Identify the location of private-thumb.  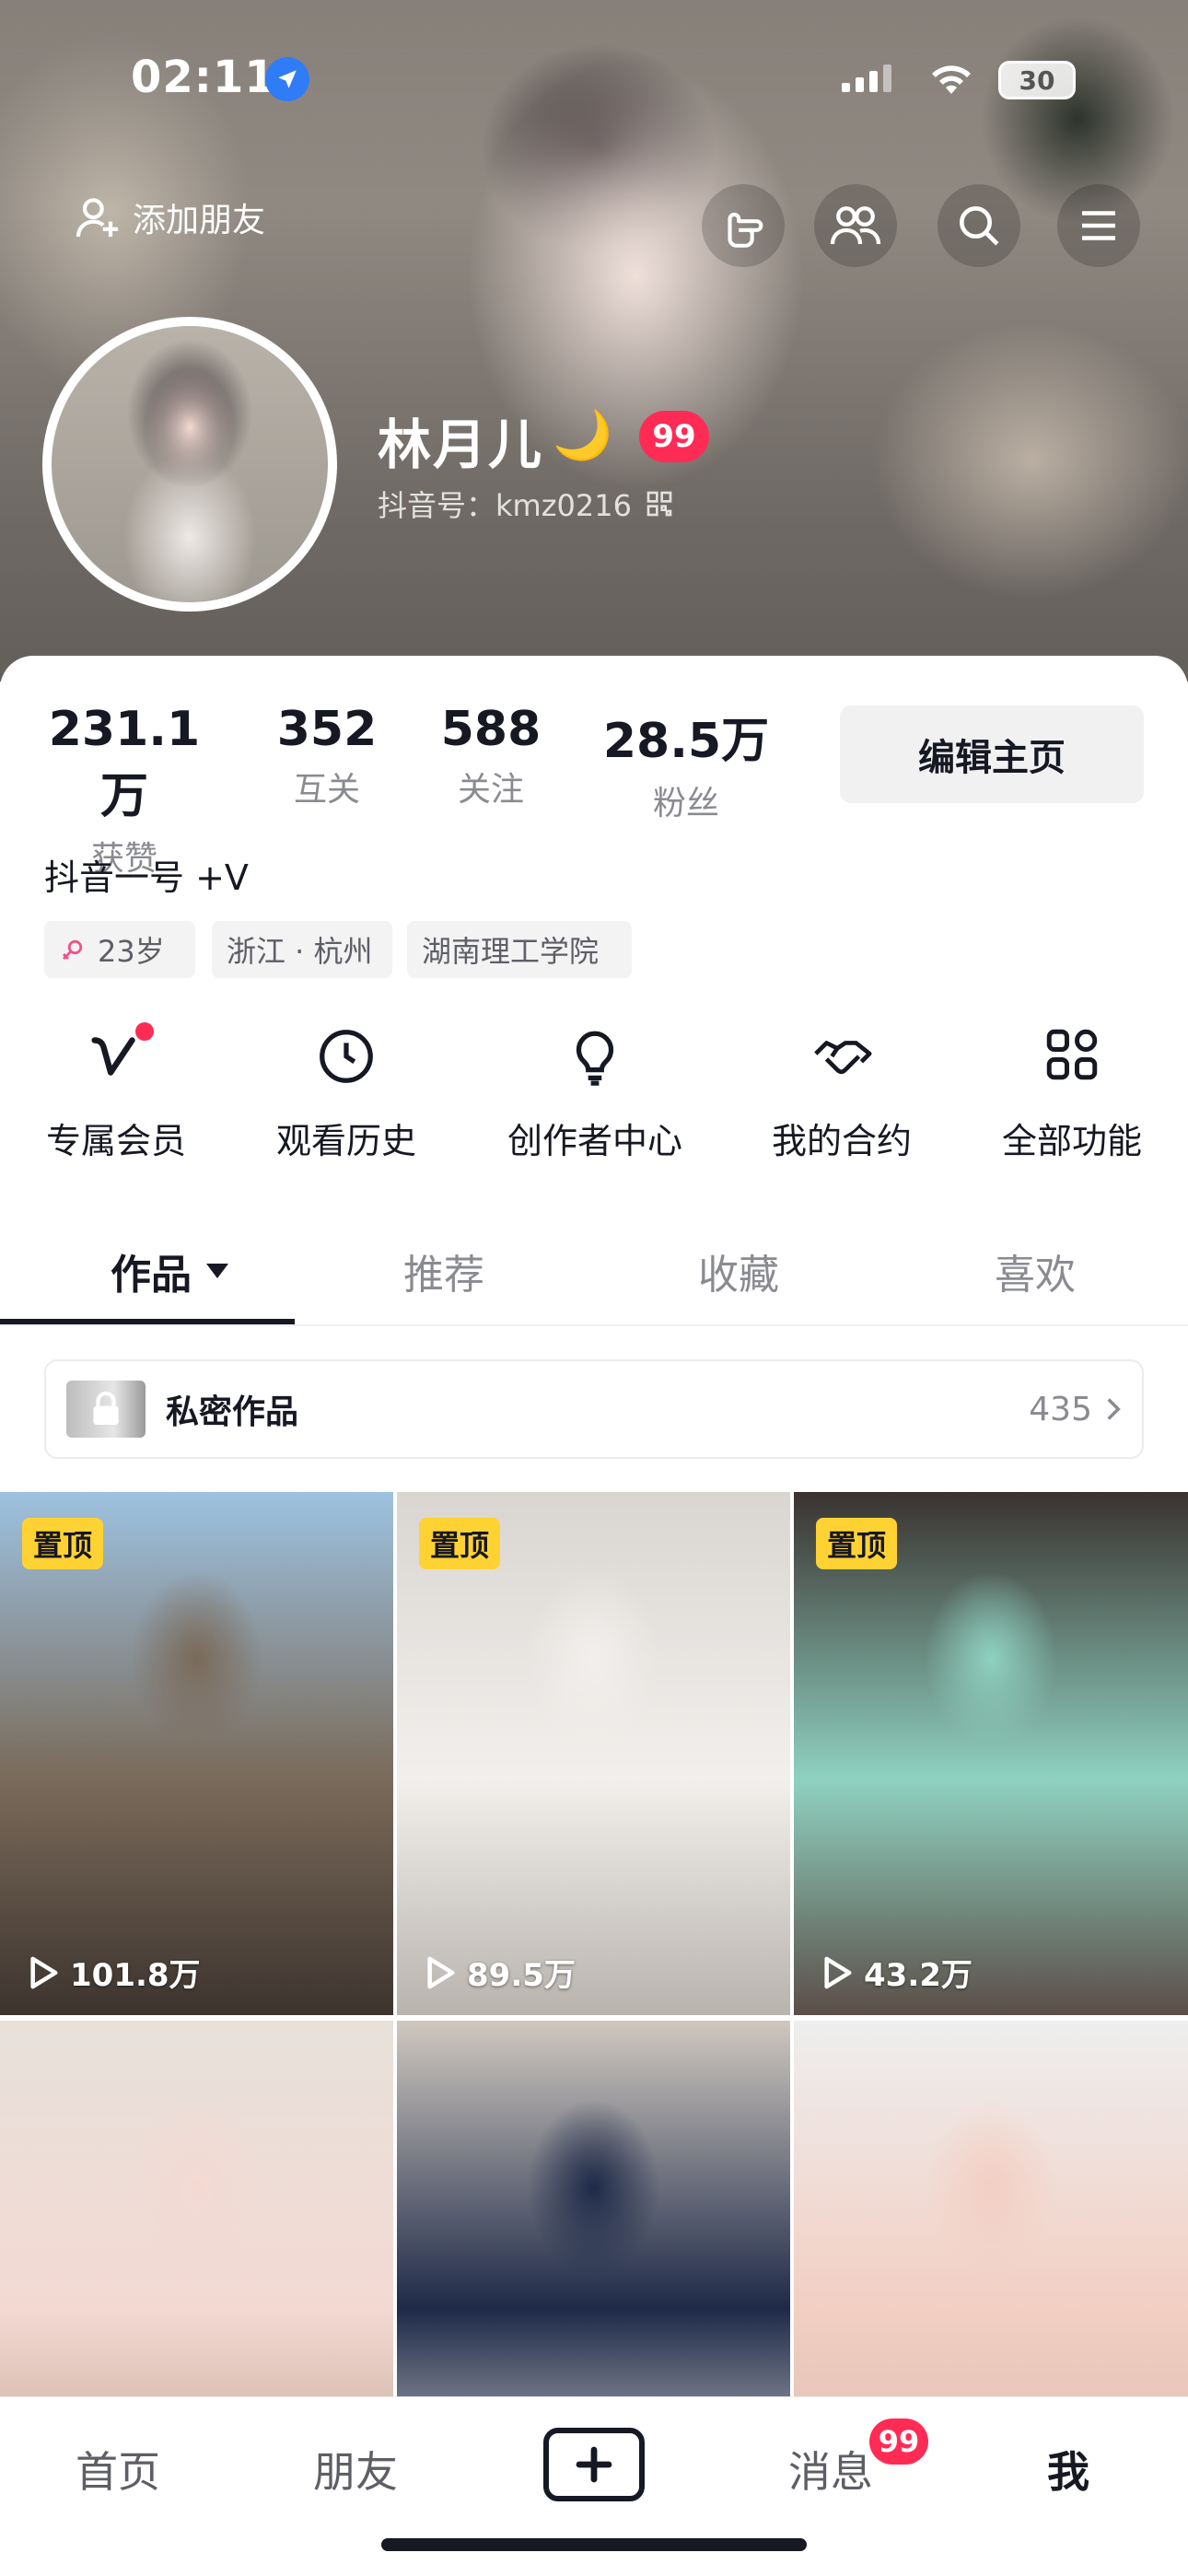
(106, 1409).